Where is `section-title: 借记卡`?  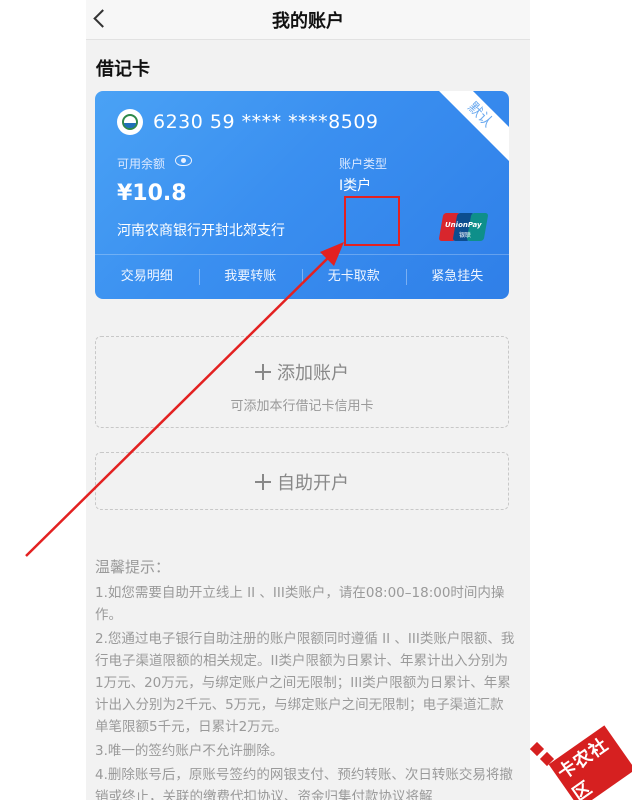
section-title: 借记卡 is located at coordinates (123, 69).